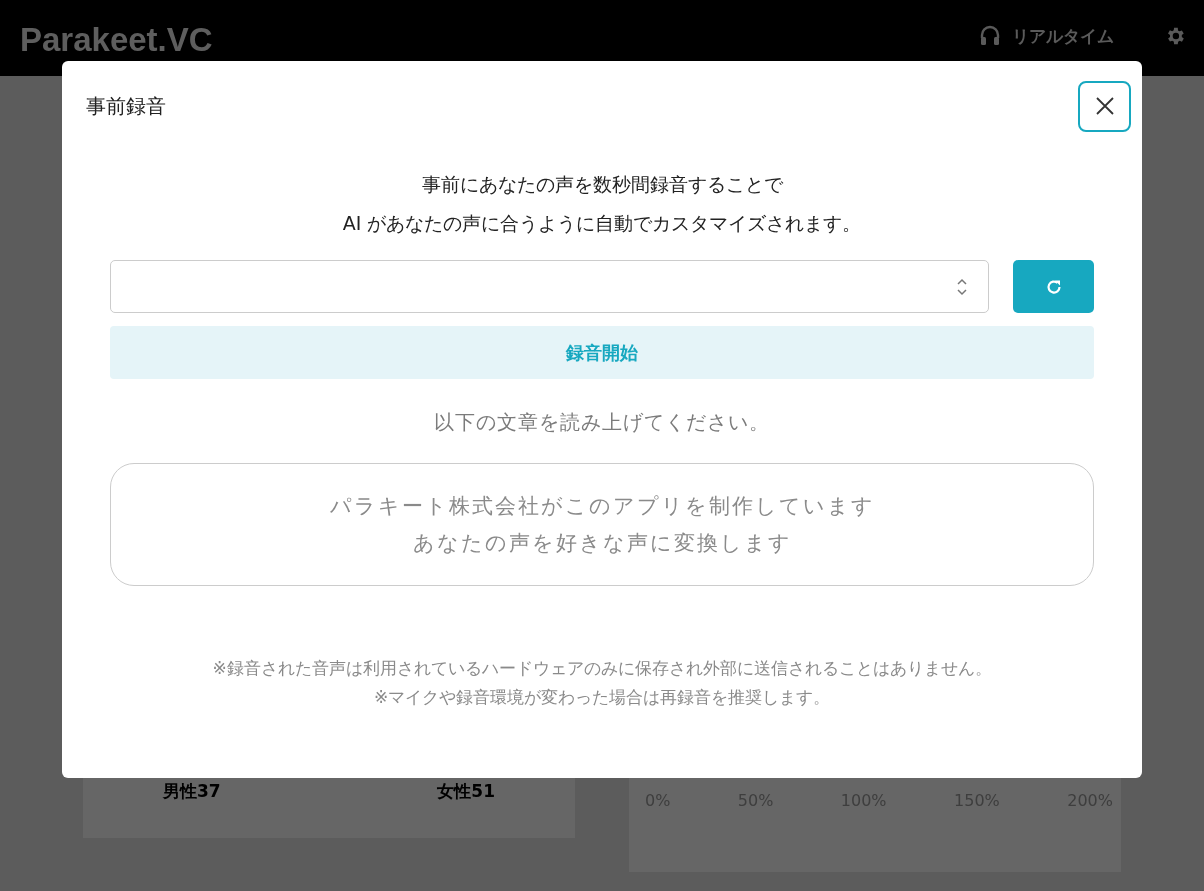 The height and width of the screenshot is (891, 1204). I want to click on app-logo: Parakeet.VC, so click(116, 40).